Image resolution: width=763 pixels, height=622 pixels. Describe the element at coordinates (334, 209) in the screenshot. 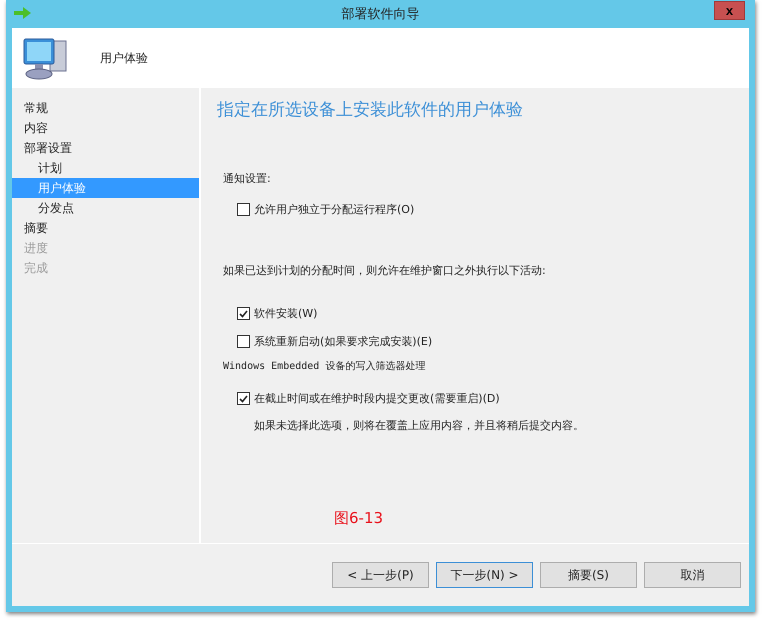

I see `checkbox-label: 允许用户独立于分配运行程序(O)` at that location.